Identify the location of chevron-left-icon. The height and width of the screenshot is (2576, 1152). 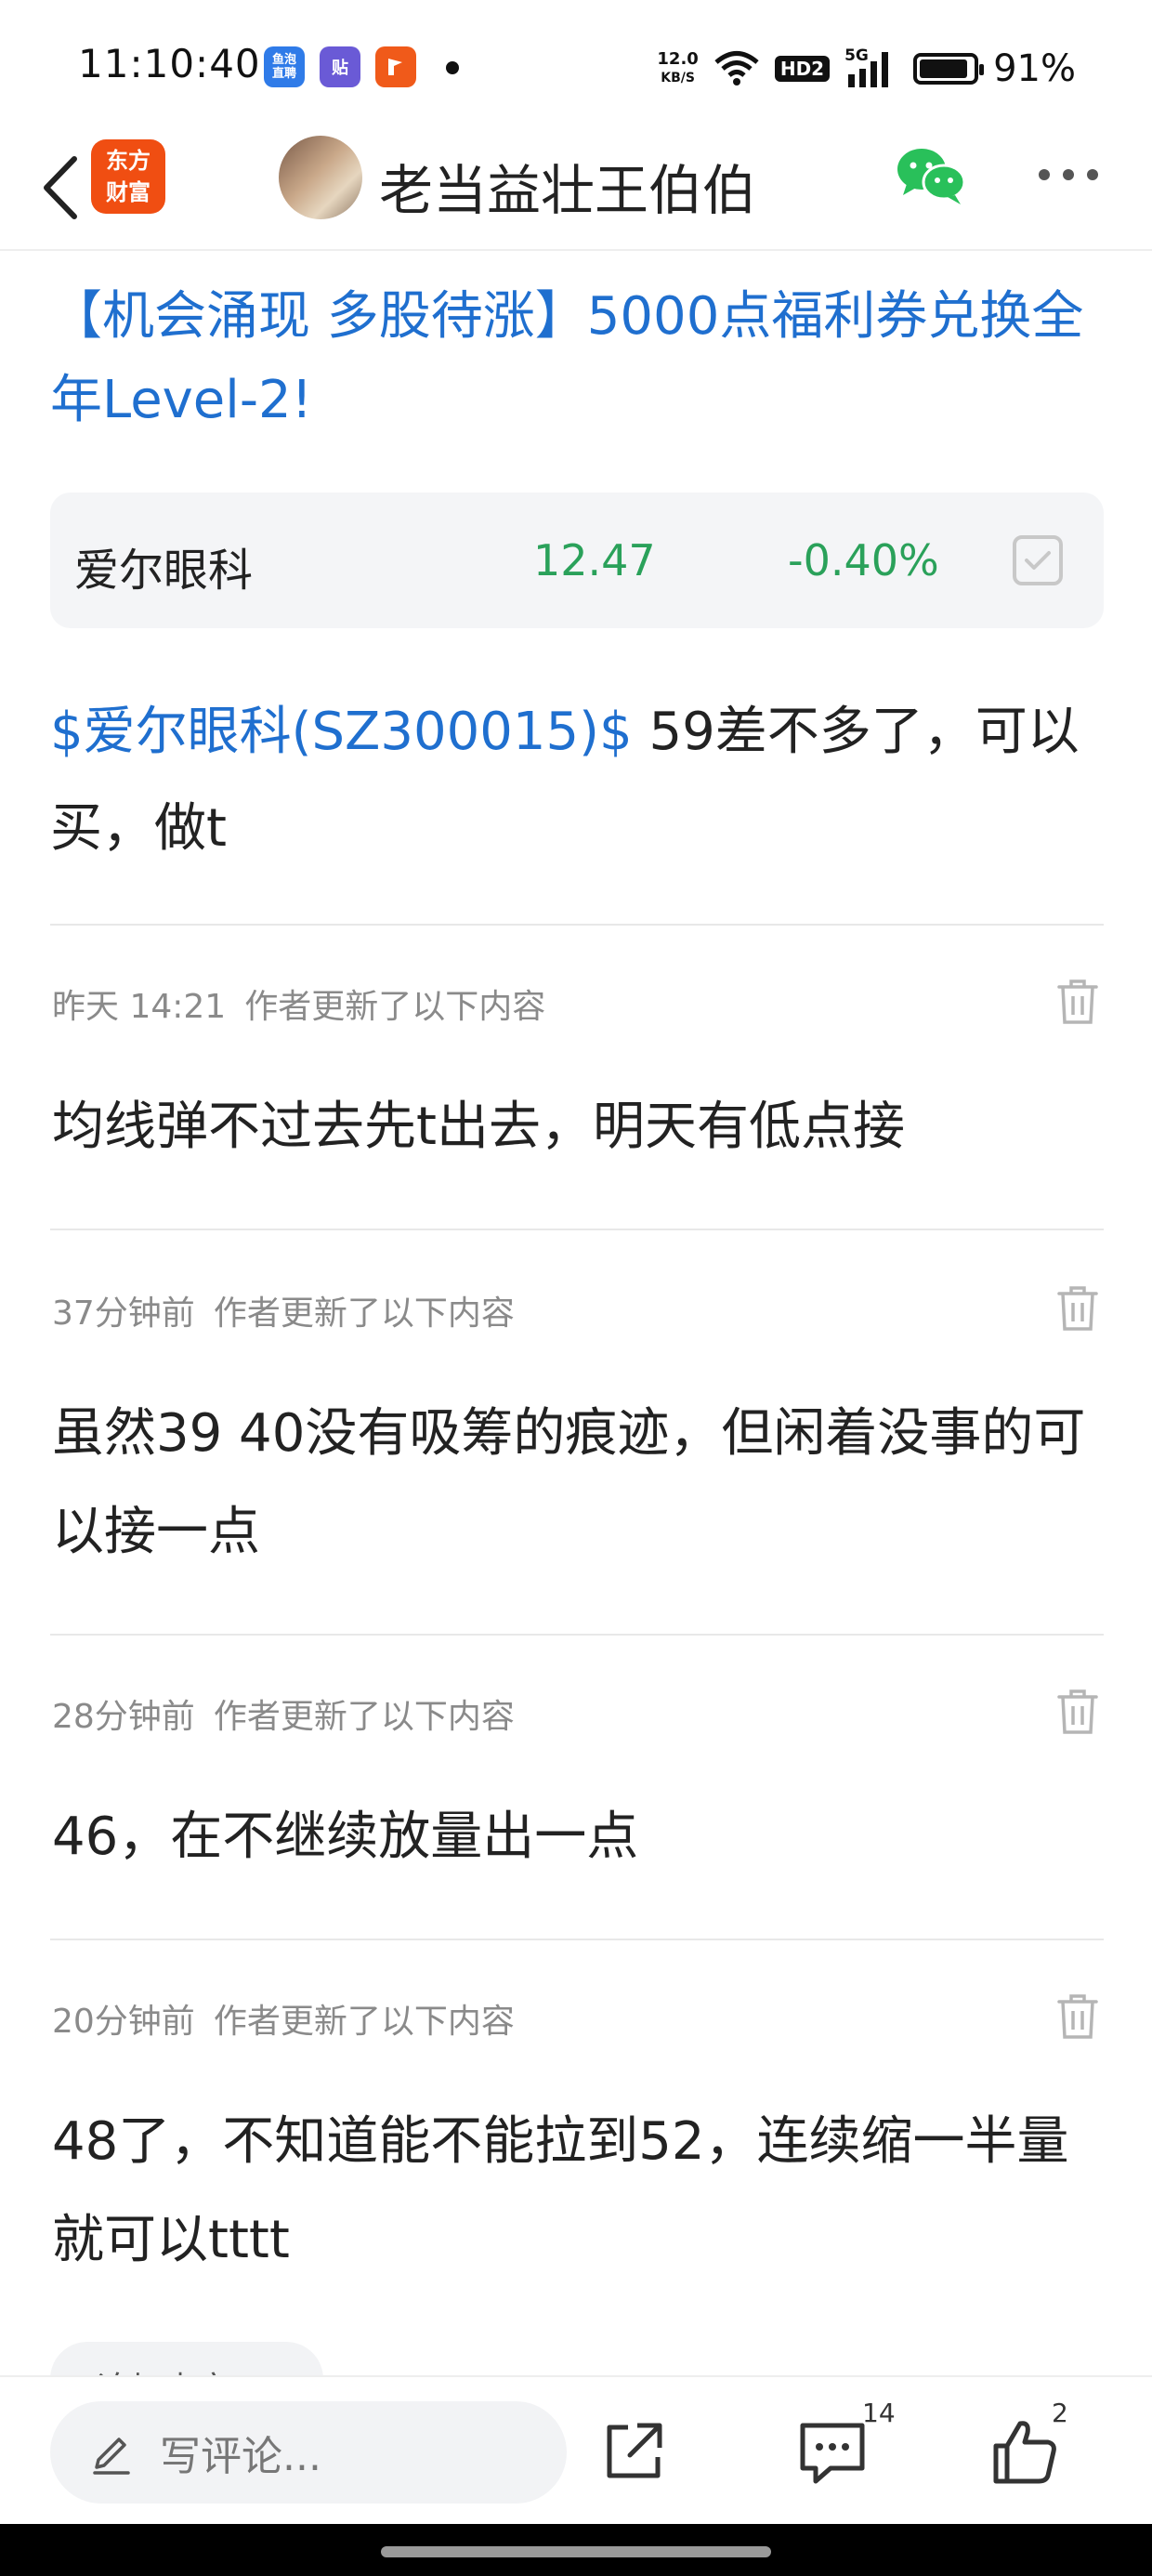
(60, 187).